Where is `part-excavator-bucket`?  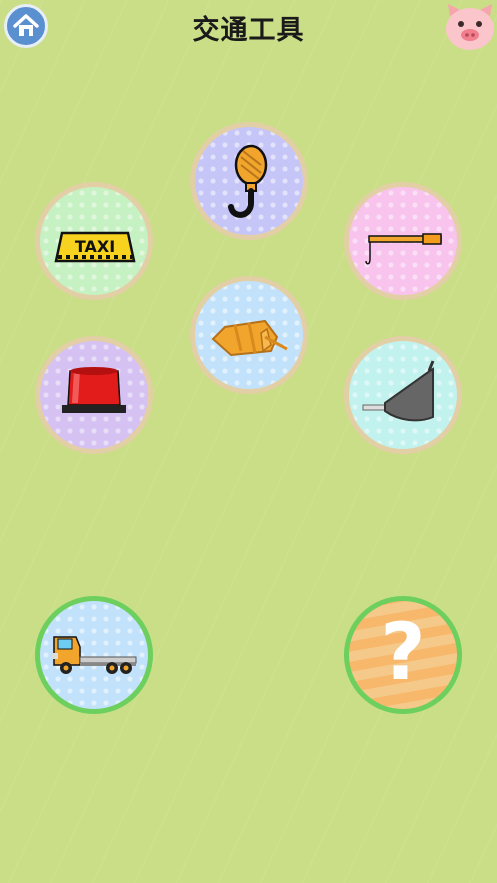
part-excavator-bucket is located at coordinates (403, 395).